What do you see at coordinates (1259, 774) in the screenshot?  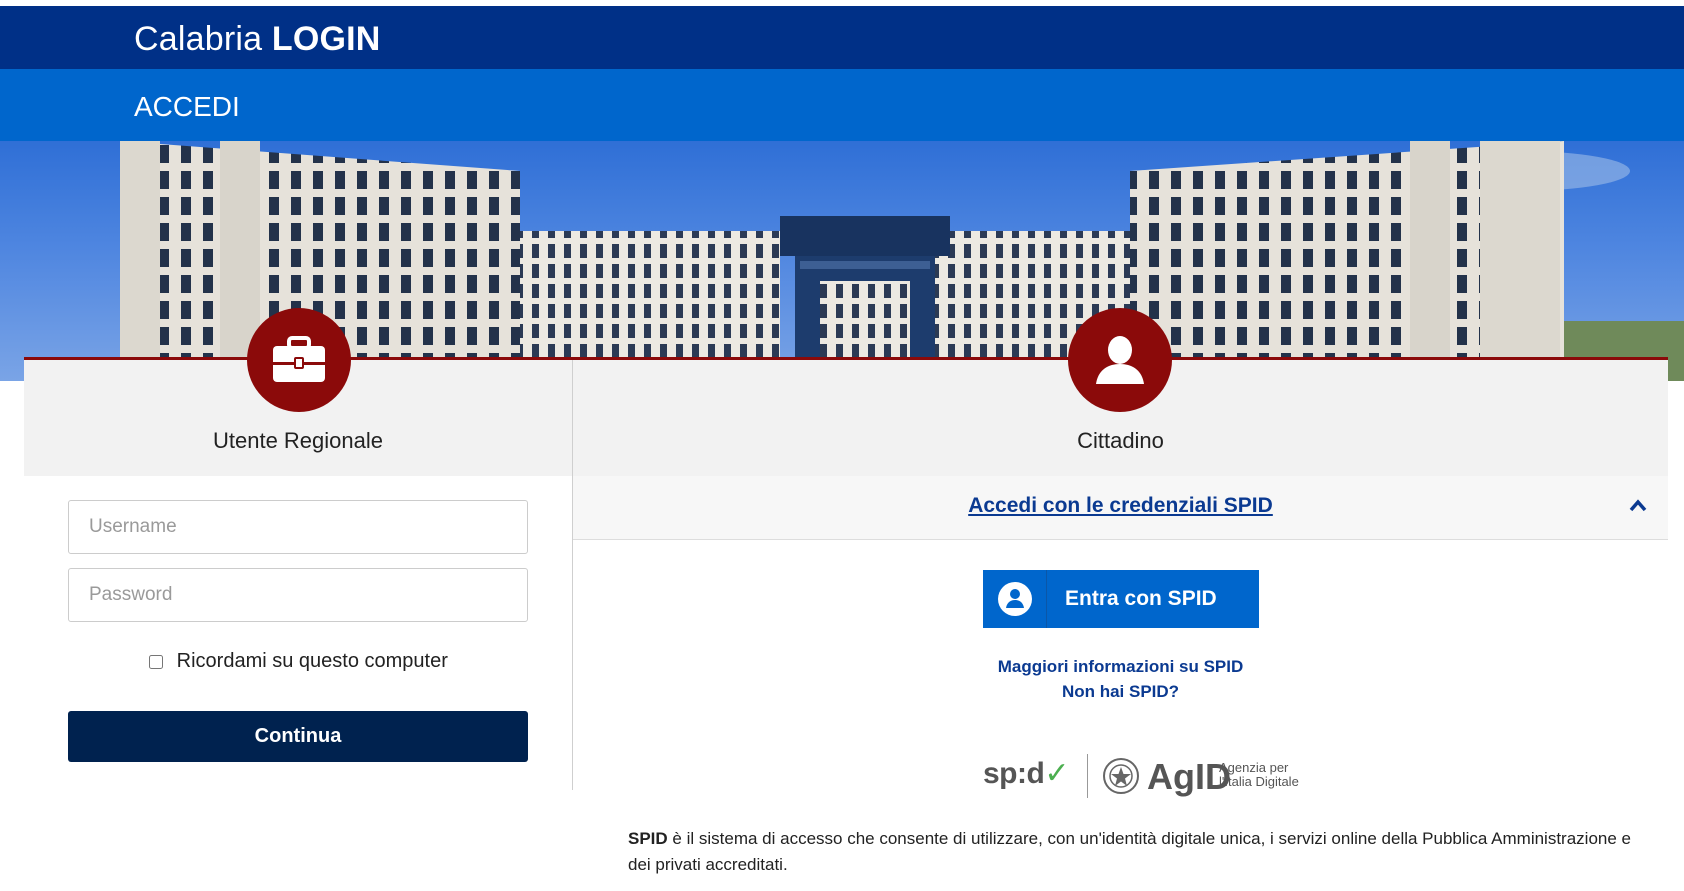 I see `agid-subtitle: Agenzia per l'Italia Digitale` at bounding box center [1259, 774].